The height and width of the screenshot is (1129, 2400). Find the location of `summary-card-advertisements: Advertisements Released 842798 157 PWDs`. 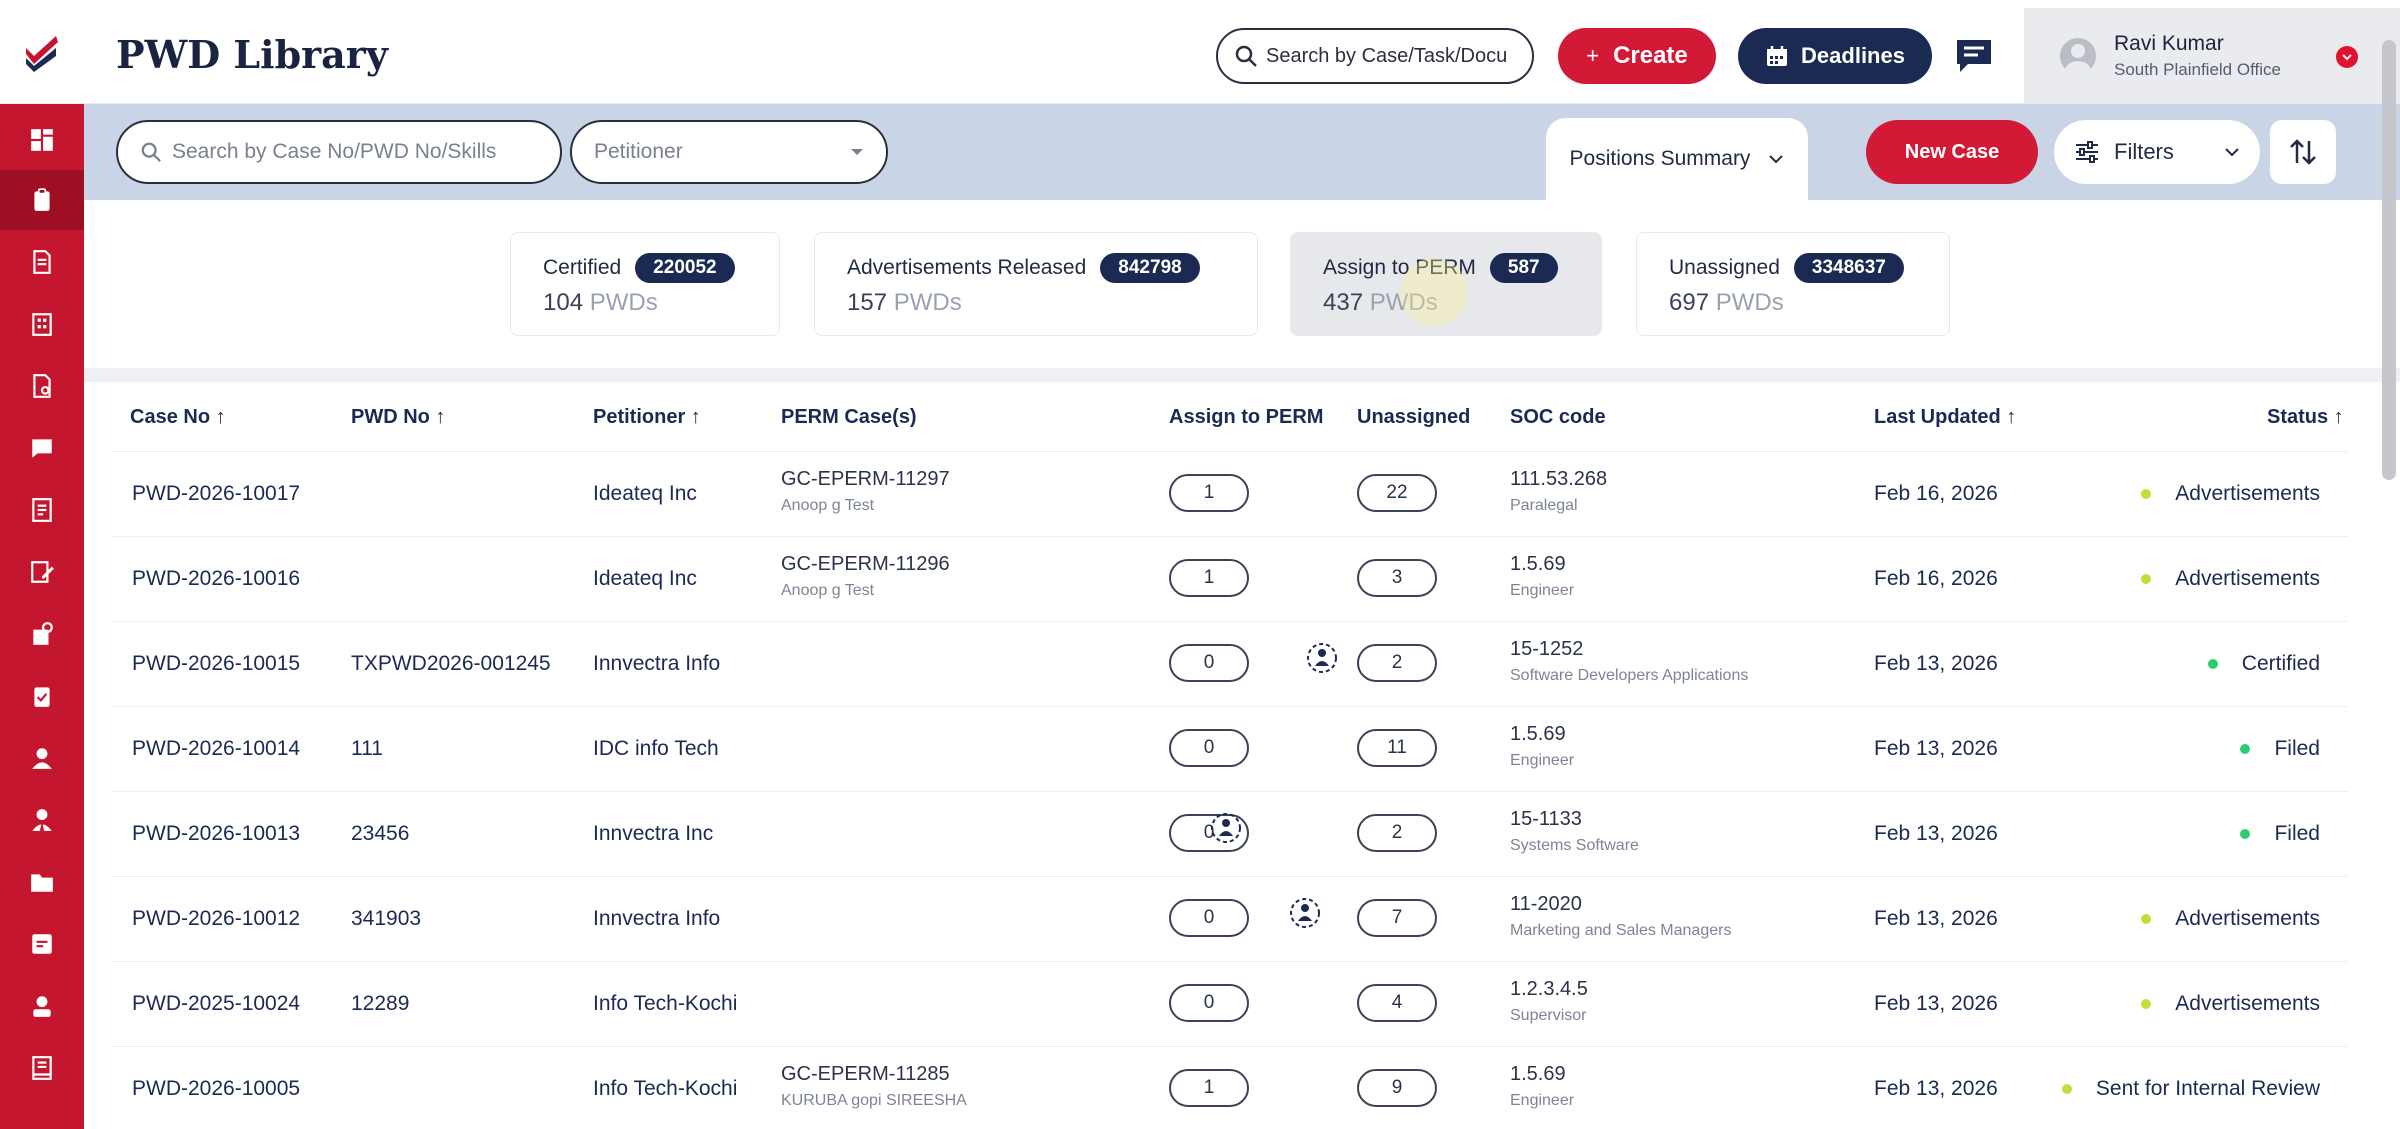

summary-card-advertisements: Advertisements Released 842798 157 PWDs is located at coordinates (1036, 284).